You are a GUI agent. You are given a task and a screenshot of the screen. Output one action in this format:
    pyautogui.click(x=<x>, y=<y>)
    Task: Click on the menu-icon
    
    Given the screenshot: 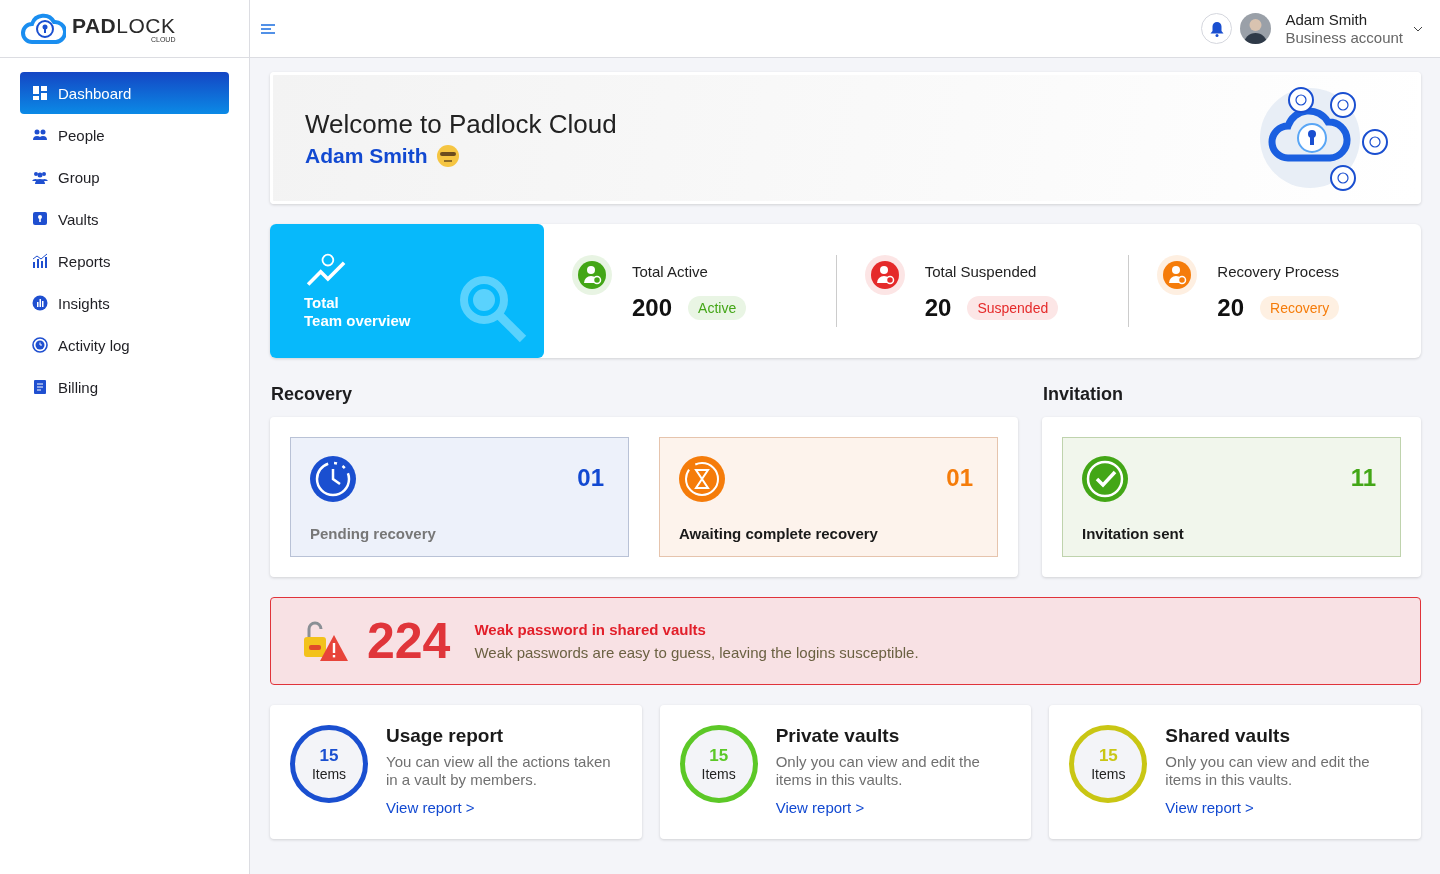 What is the action you would take?
    pyautogui.click(x=268, y=28)
    